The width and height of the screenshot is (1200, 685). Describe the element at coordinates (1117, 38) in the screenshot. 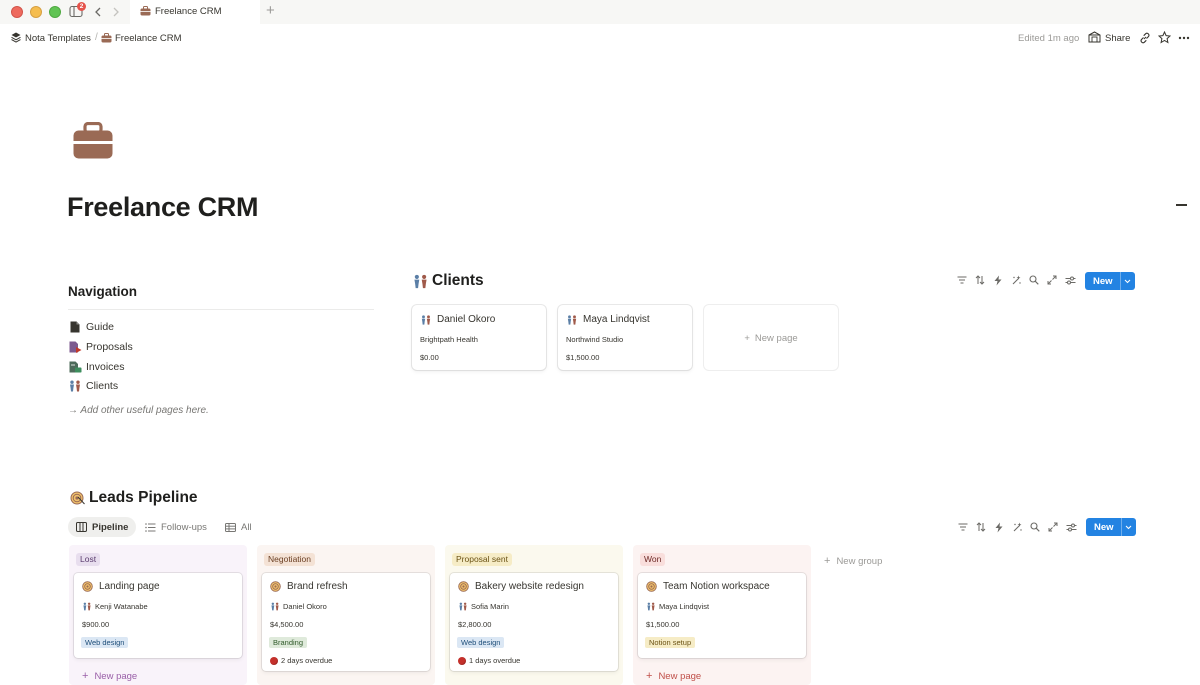

I see `share-button: Share` at that location.